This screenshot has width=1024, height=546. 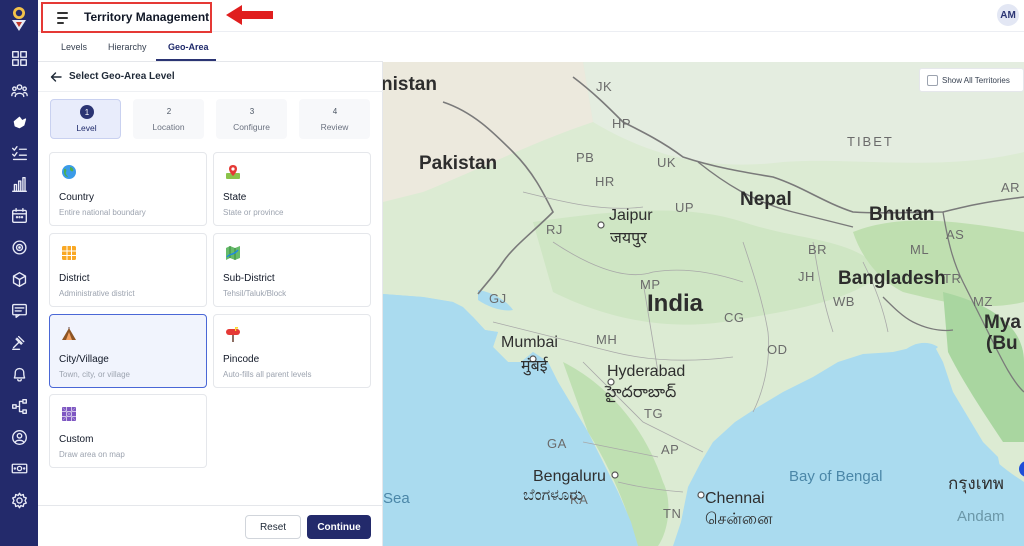 What do you see at coordinates (56, 77) in the screenshot?
I see `back-arrow-icon` at bounding box center [56, 77].